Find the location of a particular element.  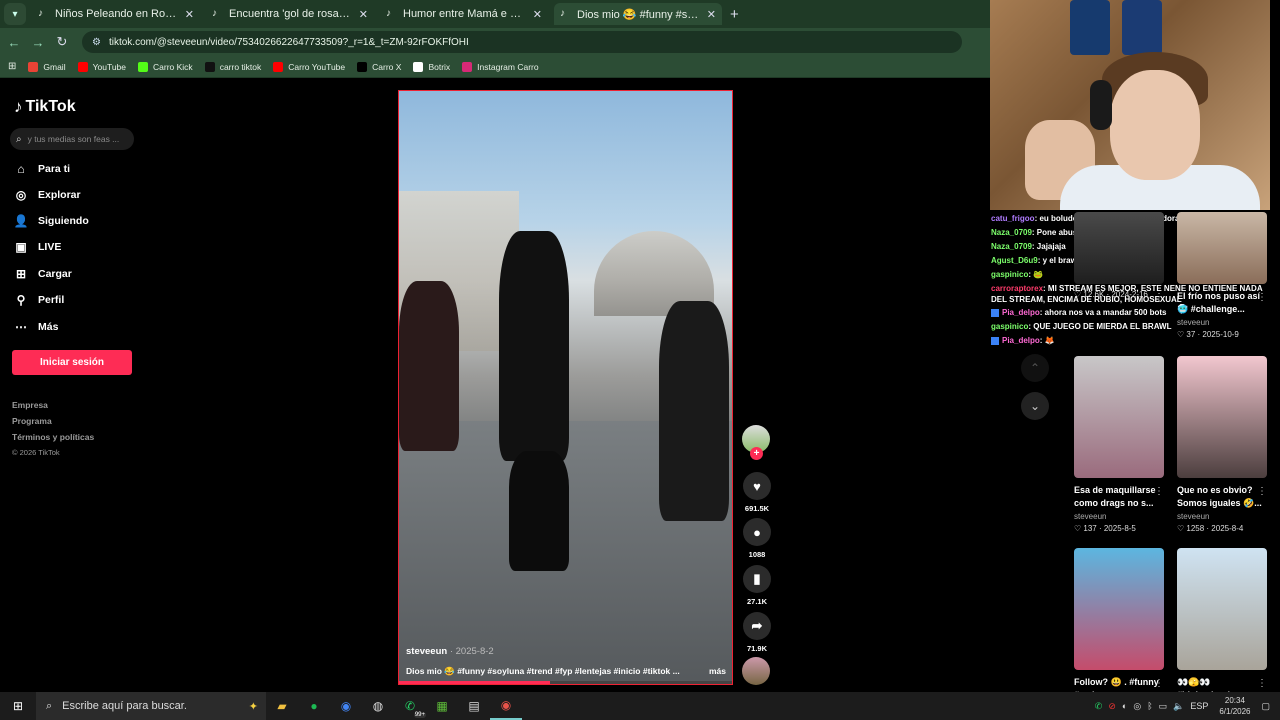

share-icon: ➦ is located at coordinates (757, 626).